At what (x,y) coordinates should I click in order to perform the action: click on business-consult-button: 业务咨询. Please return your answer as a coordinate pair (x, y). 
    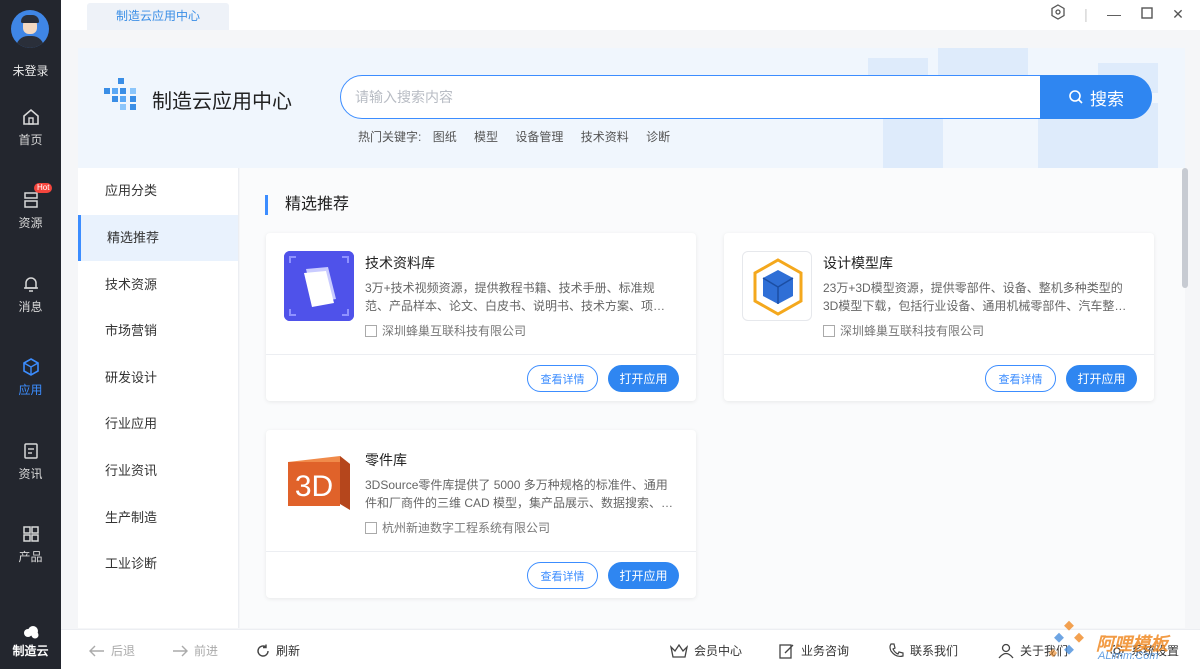
    Looking at the image, I should click on (814, 650).